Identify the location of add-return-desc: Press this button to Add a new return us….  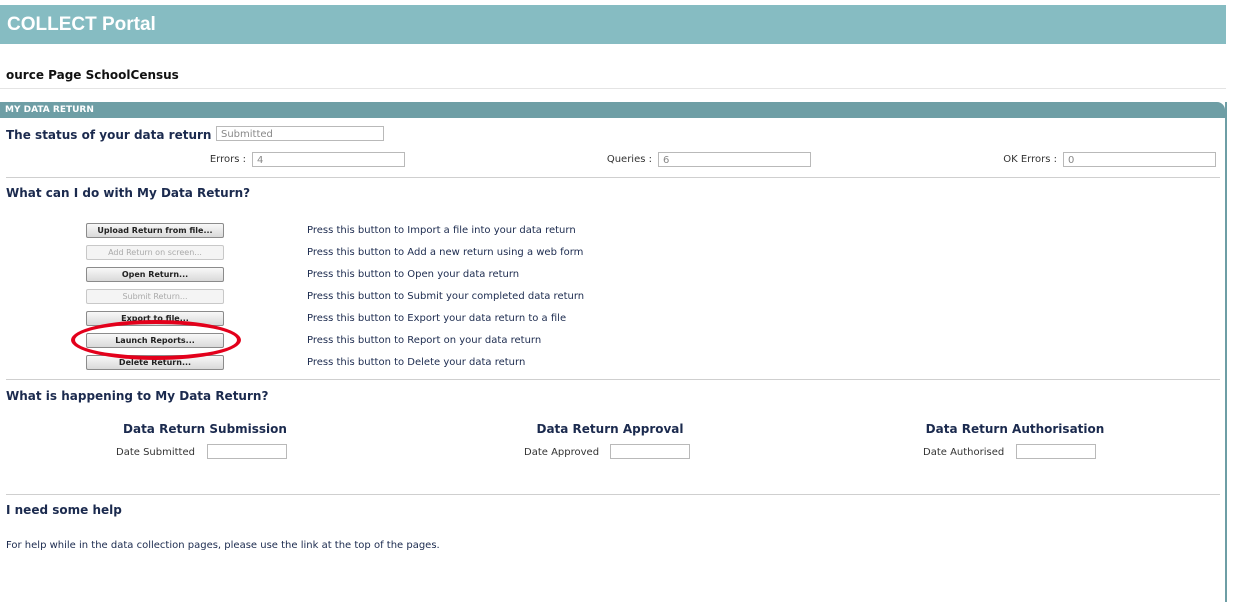
(445, 252).